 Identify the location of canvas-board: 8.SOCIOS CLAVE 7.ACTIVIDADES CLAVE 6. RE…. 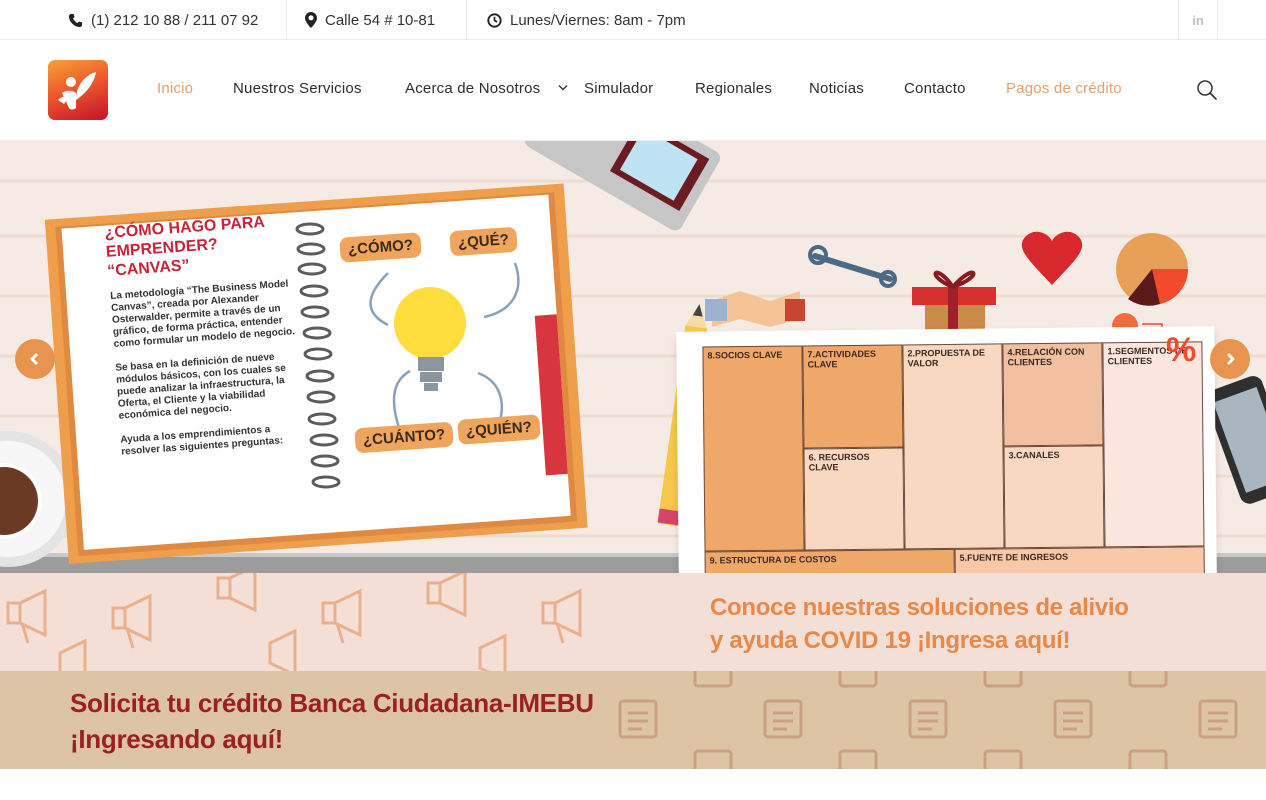
(947, 449).